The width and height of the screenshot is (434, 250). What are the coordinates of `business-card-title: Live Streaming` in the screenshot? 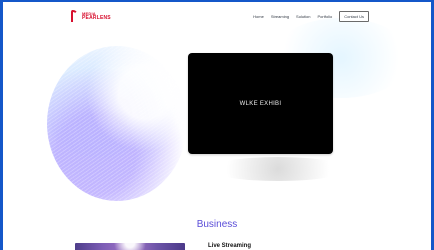 It's located at (230, 246).